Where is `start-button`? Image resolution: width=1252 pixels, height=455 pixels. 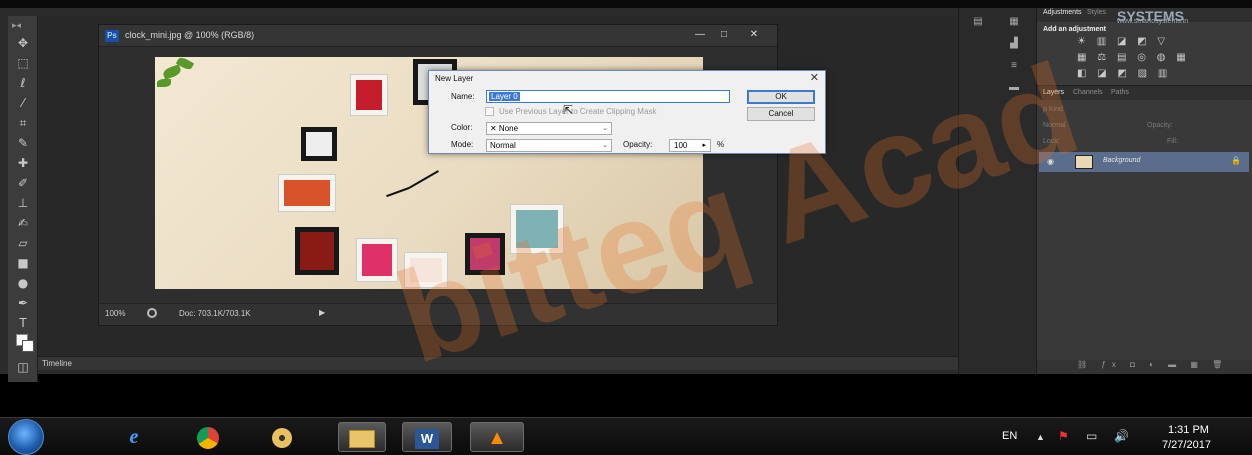
start-button is located at coordinates (26, 437).